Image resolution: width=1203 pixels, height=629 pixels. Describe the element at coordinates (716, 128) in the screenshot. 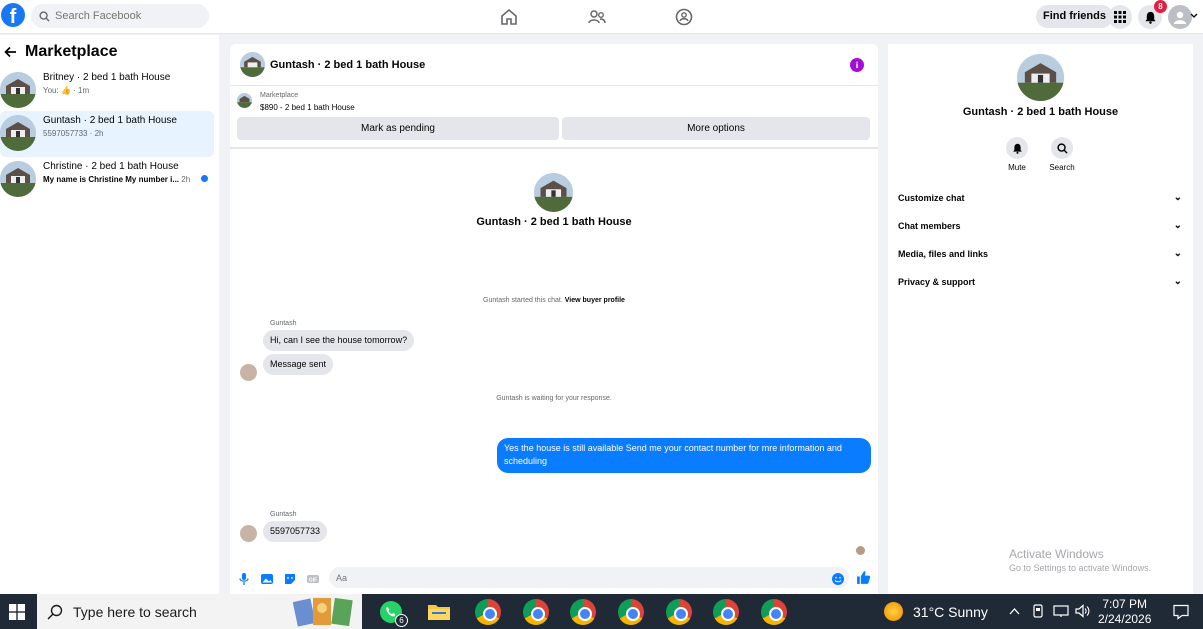

I see `more-options-button: More options` at that location.